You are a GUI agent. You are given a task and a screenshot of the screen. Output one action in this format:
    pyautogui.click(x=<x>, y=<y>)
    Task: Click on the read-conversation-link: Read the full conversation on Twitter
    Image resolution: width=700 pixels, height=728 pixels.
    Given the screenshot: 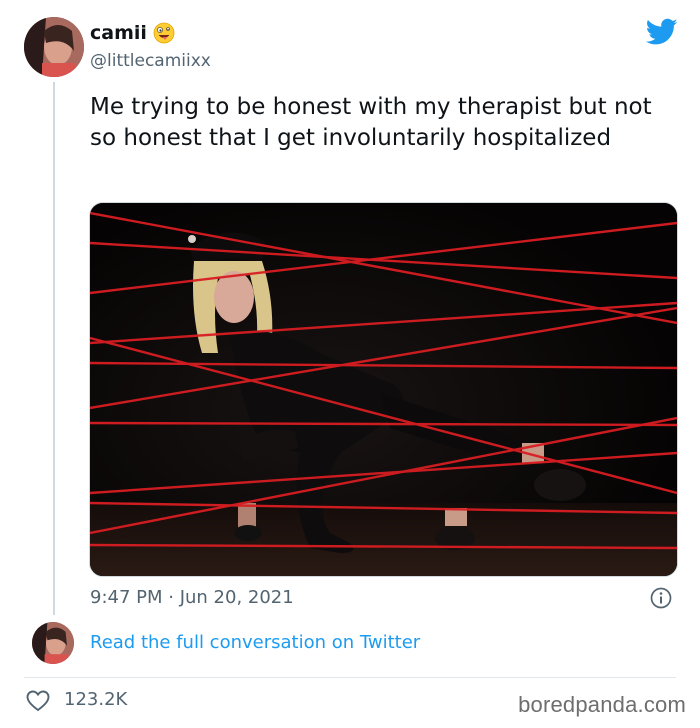 What is the action you would take?
    pyautogui.click(x=255, y=642)
    